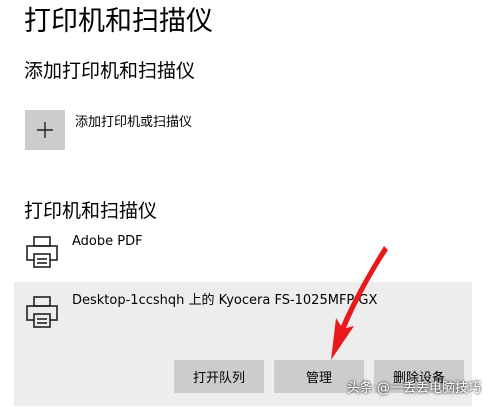 The image size is (491, 407). Describe the element at coordinates (413, 388) in the screenshot. I see `watermark: 头条 @一丢丢电脑技巧` at that location.